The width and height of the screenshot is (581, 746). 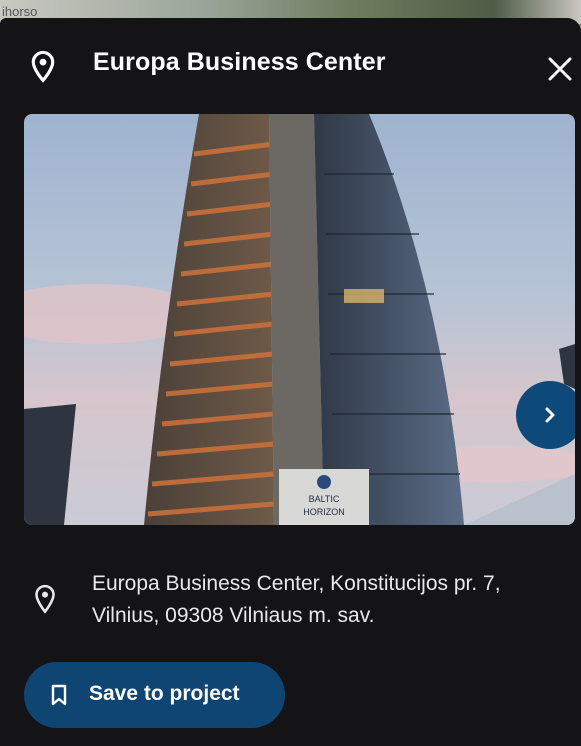 What do you see at coordinates (239, 62) in the screenshot?
I see `place-title: Europa Business Center` at bounding box center [239, 62].